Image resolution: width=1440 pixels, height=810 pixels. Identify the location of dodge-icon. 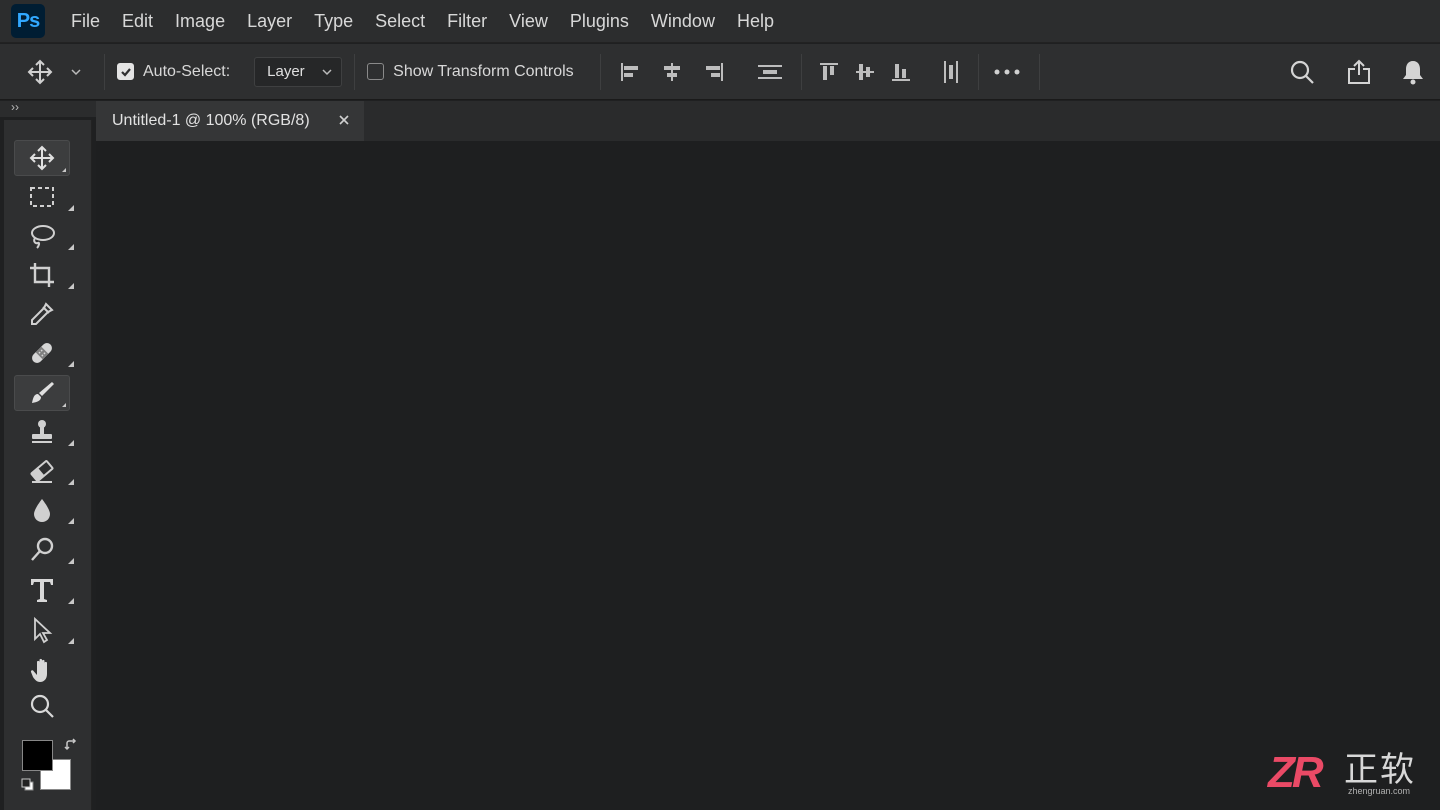
(42, 549).